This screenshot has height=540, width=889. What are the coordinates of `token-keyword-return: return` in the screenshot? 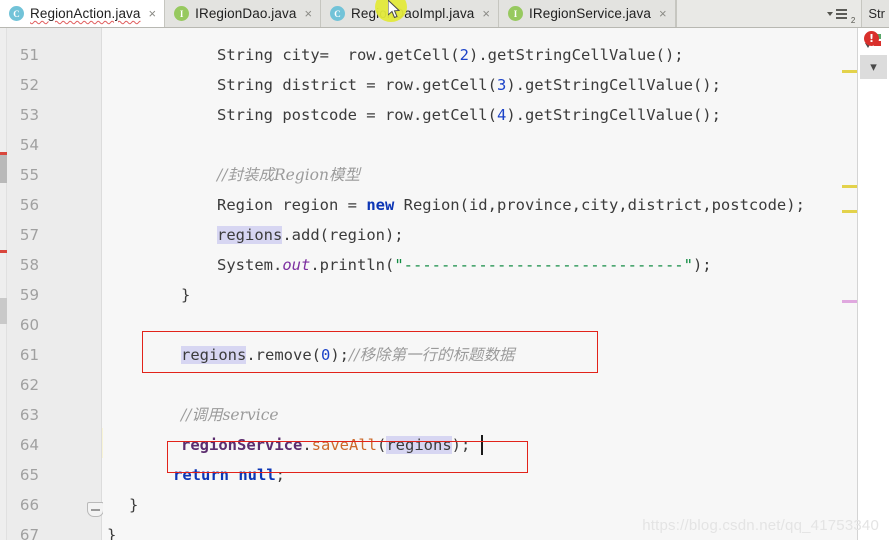 It's located at (201, 475).